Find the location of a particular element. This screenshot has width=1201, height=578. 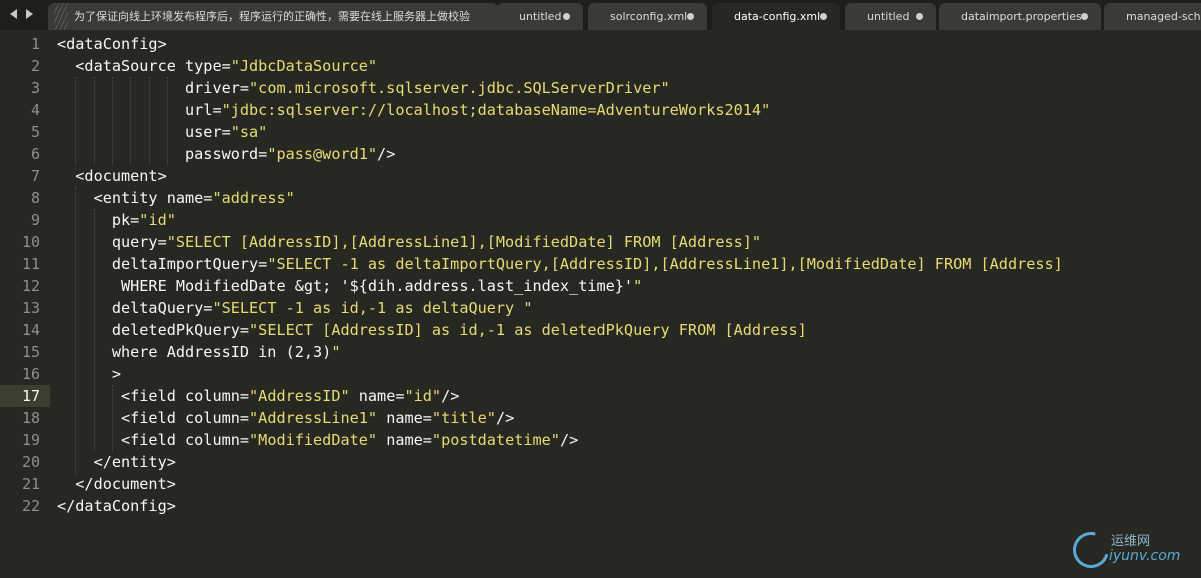

line-number: 19 is located at coordinates (30, 440).